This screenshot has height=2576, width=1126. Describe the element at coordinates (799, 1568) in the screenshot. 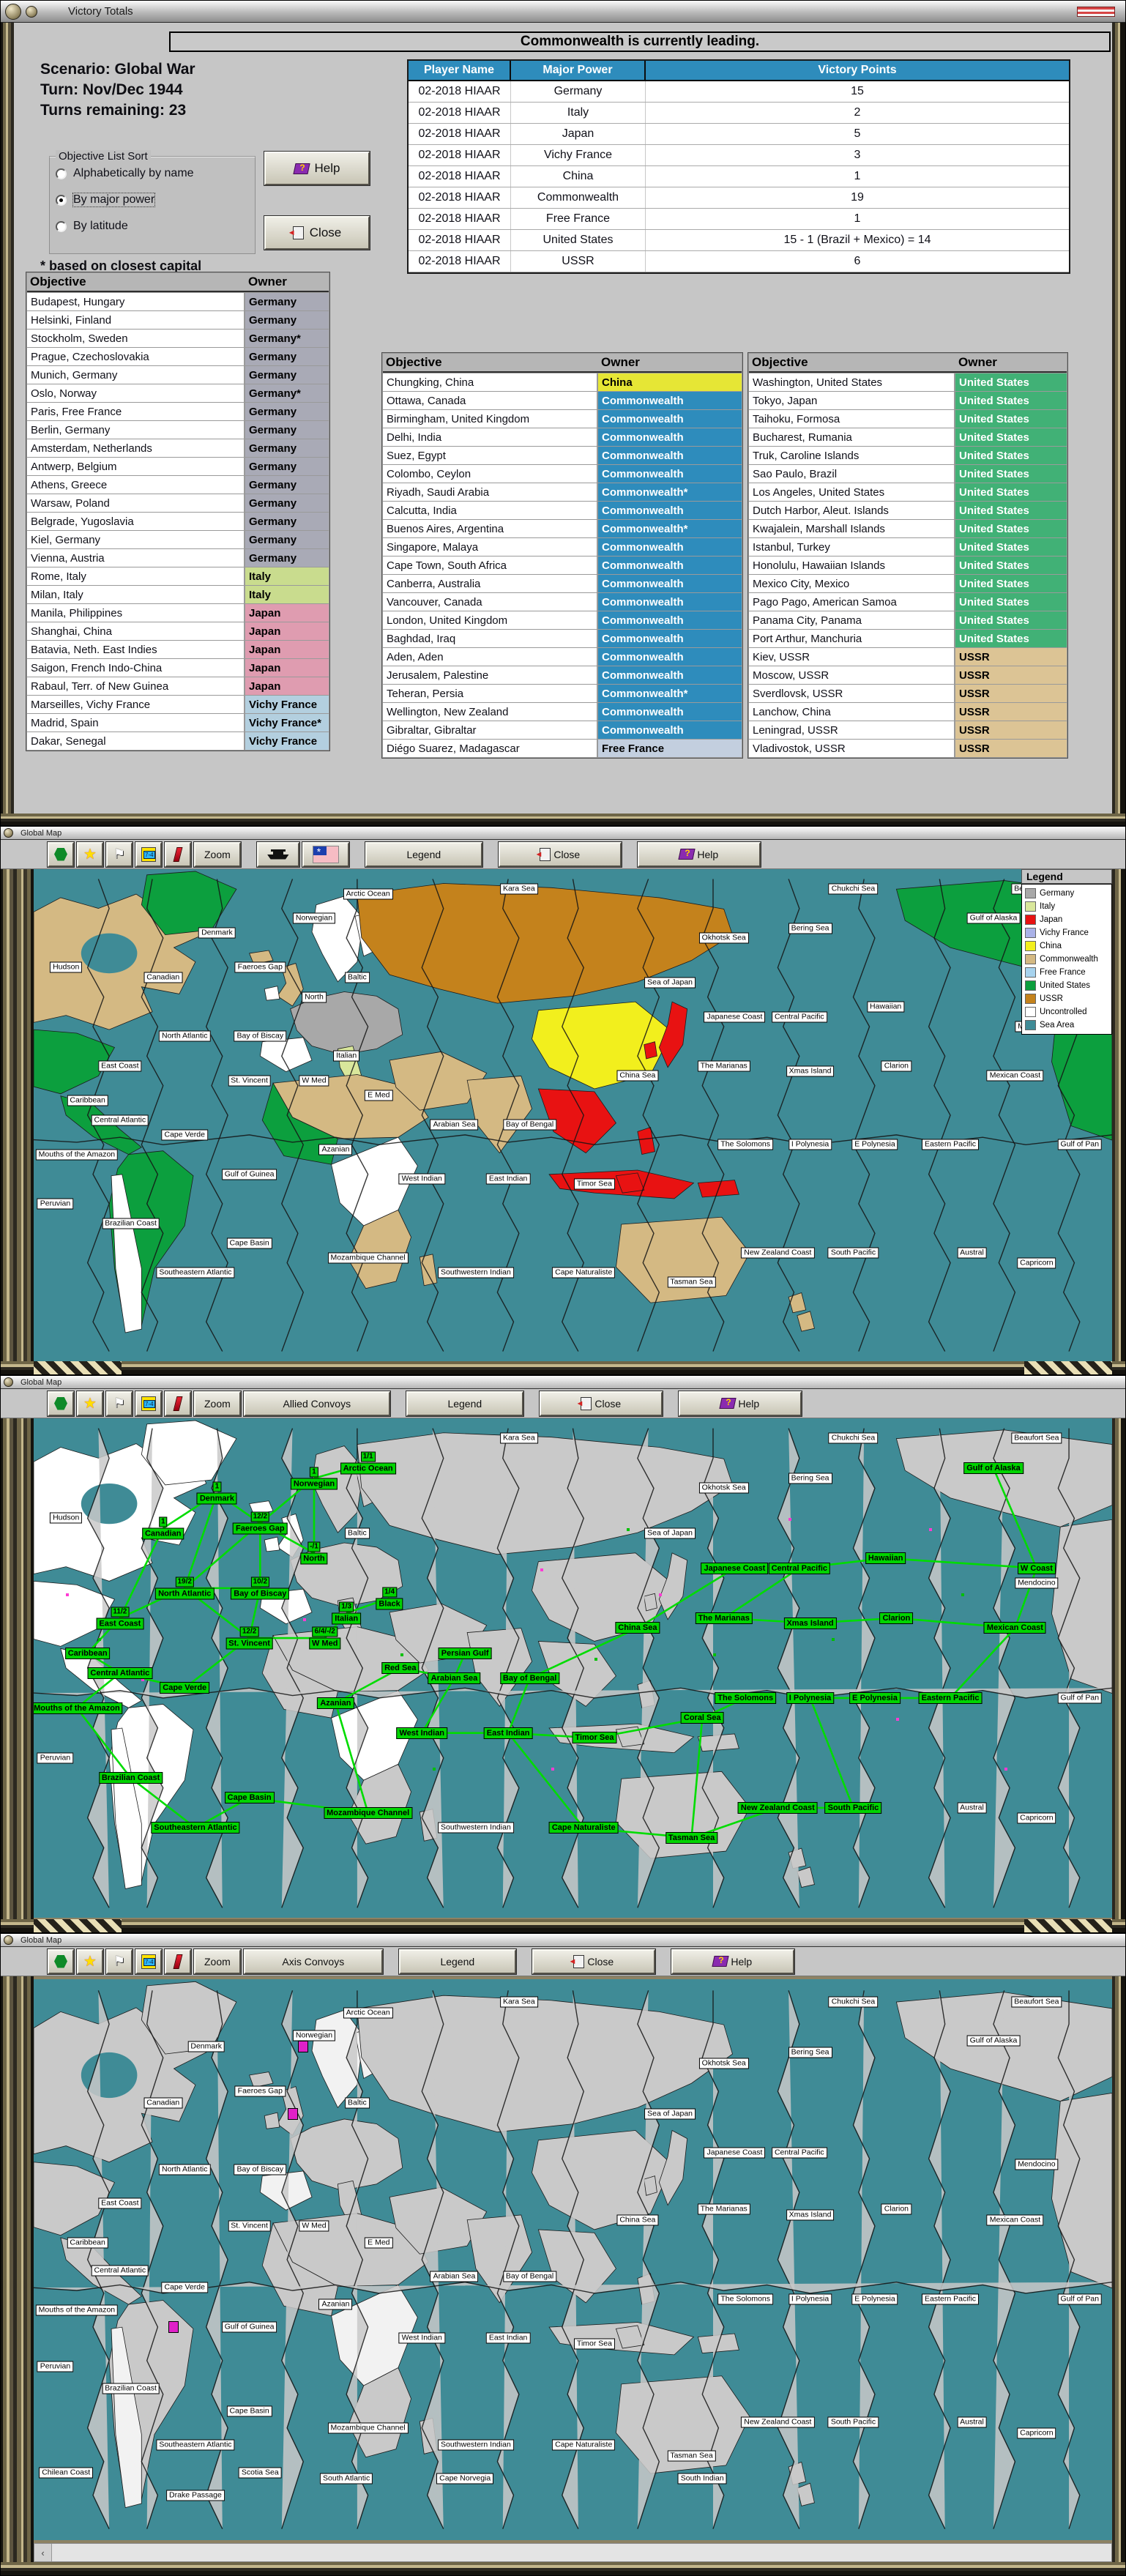

I see `convoy-node: Central Pacific` at that location.